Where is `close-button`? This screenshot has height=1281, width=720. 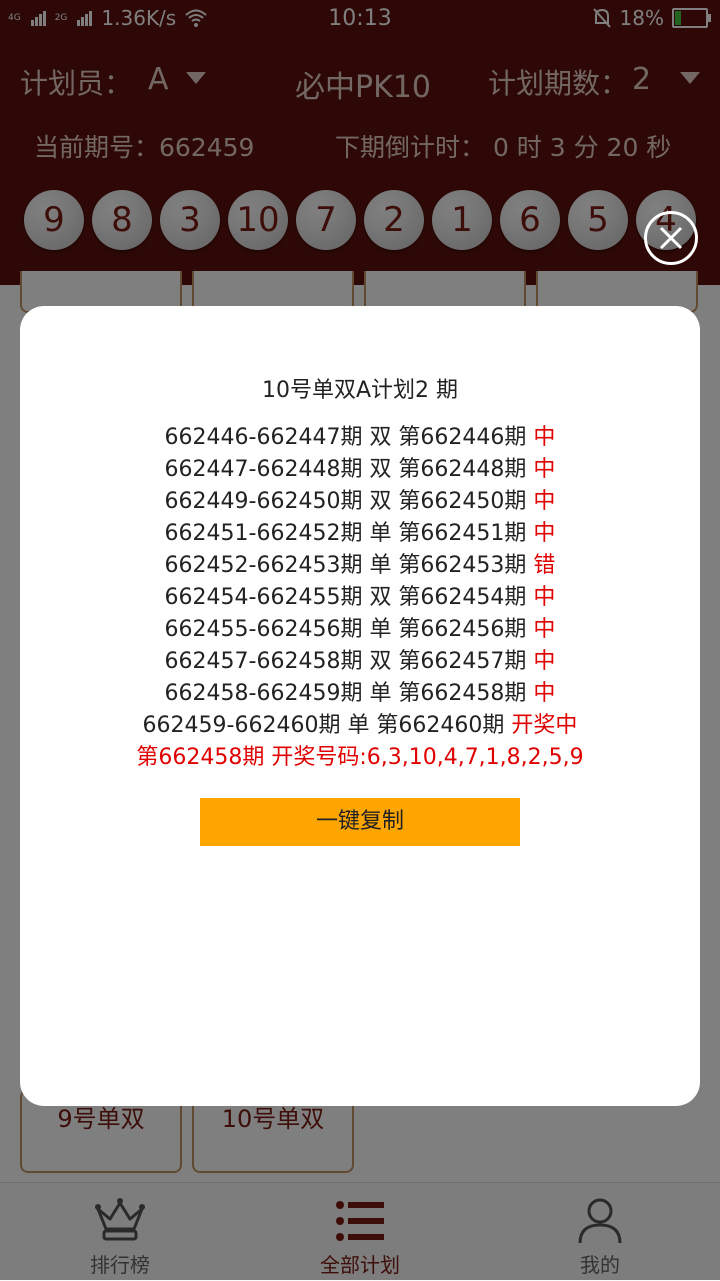
close-button is located at coordinates (671, 238).